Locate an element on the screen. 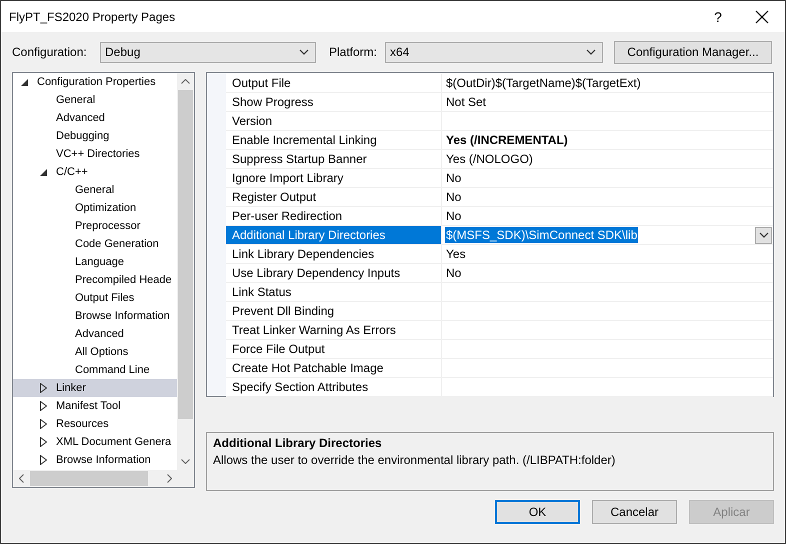 Image resolution: width=786 pixels, height=544 pixels. tree-item: C/C++ is located at coordinates (95, 172).